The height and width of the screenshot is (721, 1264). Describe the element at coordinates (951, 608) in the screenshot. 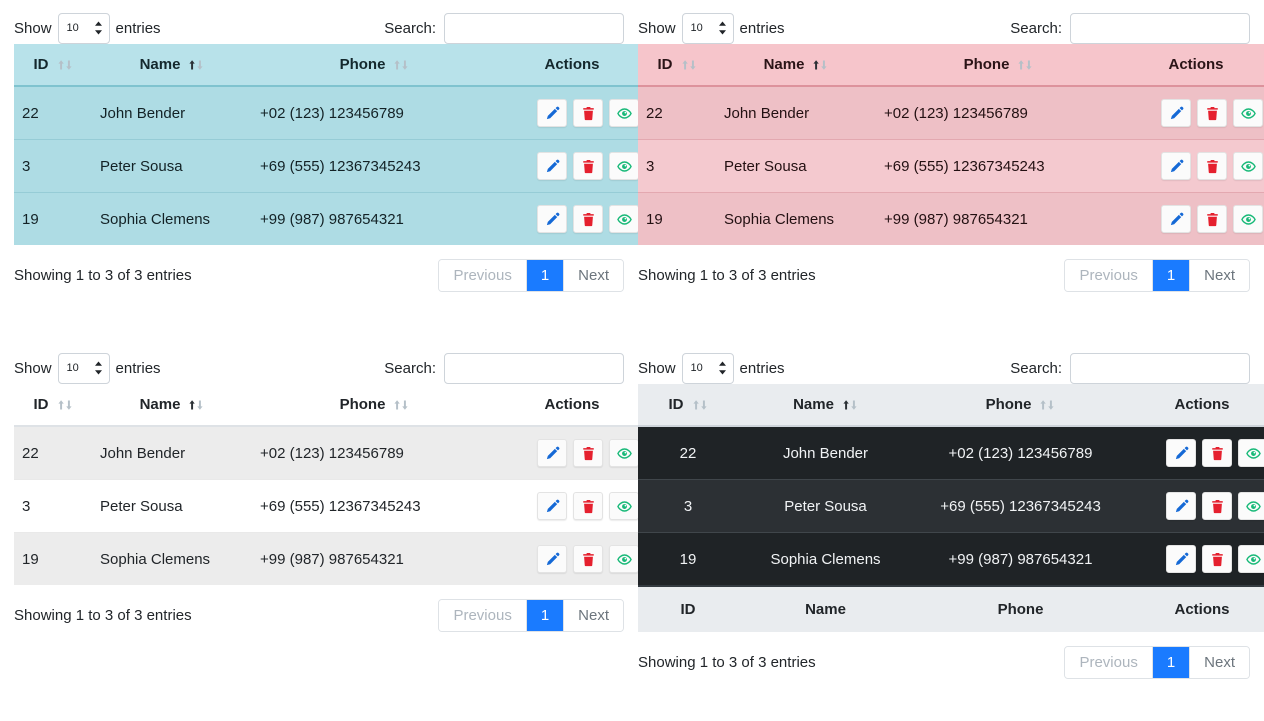

I see `footer-row: ID Name Phone Actions` at that location.